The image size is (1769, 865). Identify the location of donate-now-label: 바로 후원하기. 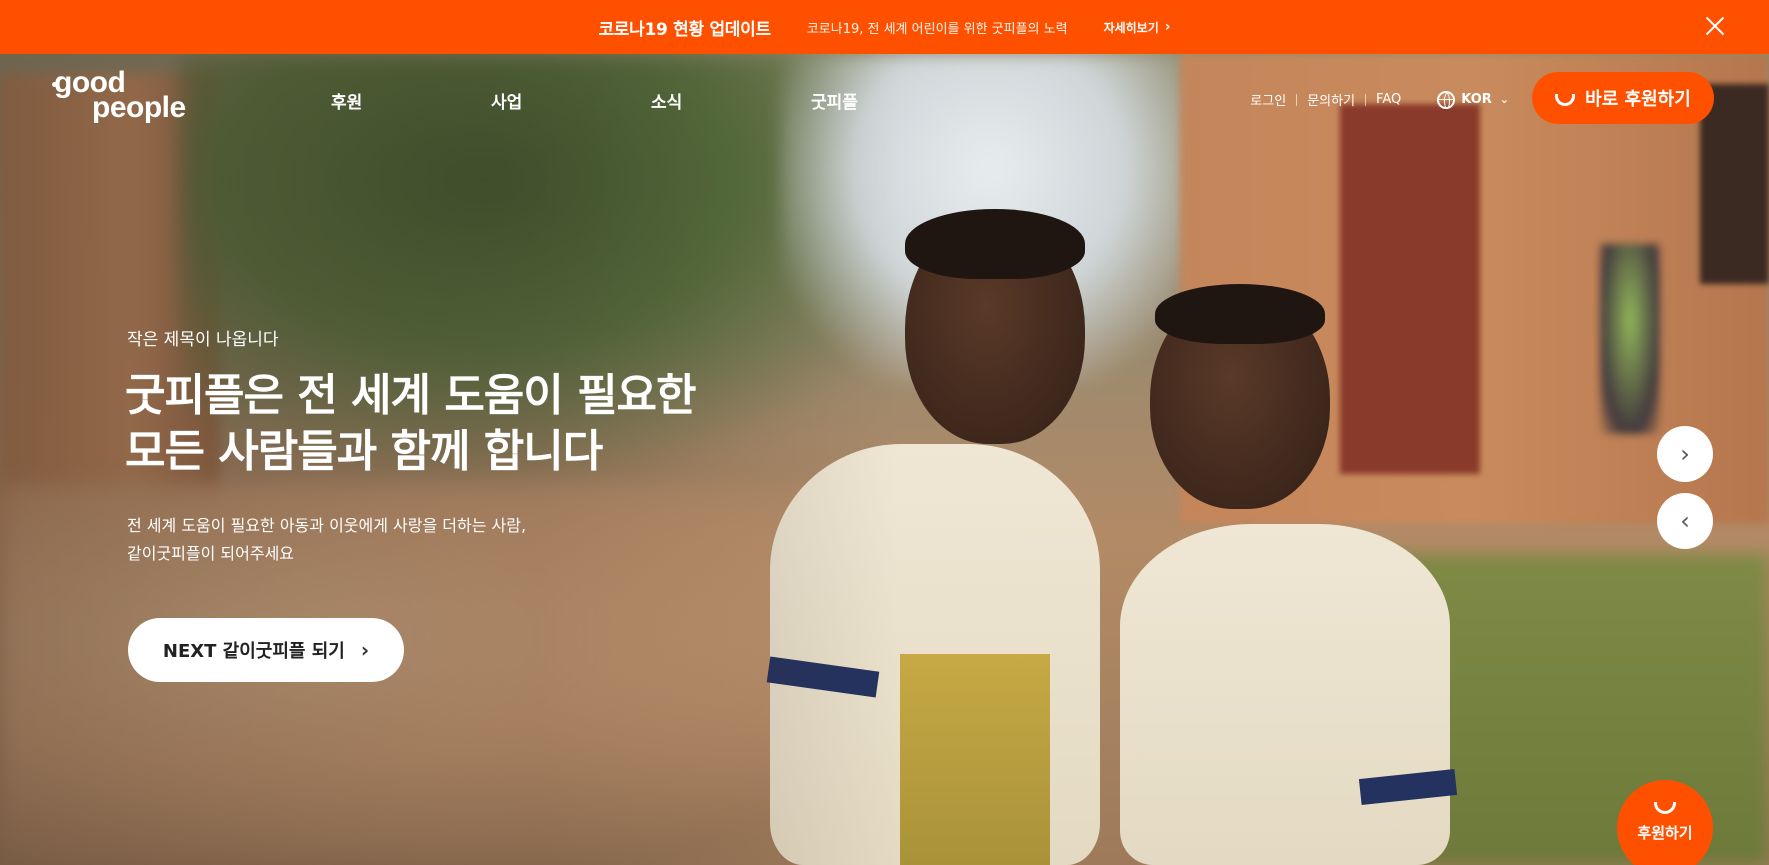
(1638, 99).